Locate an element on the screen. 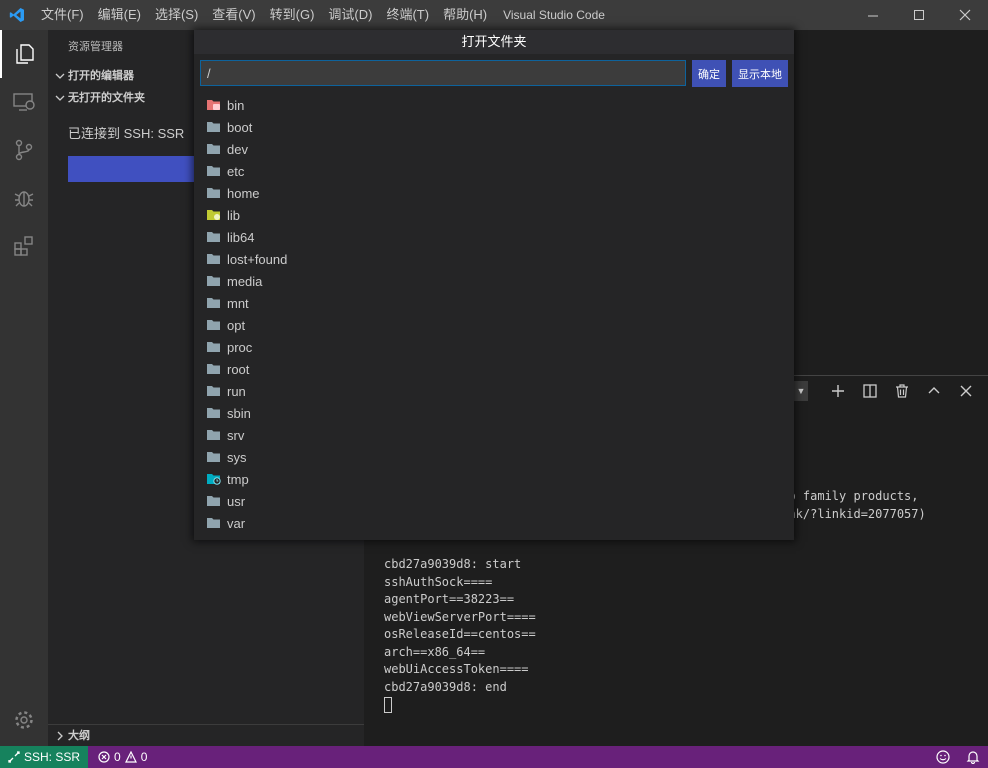 The width and height of the screenshot is (988, 768). manage-activity is located at coordinates (24, 720).